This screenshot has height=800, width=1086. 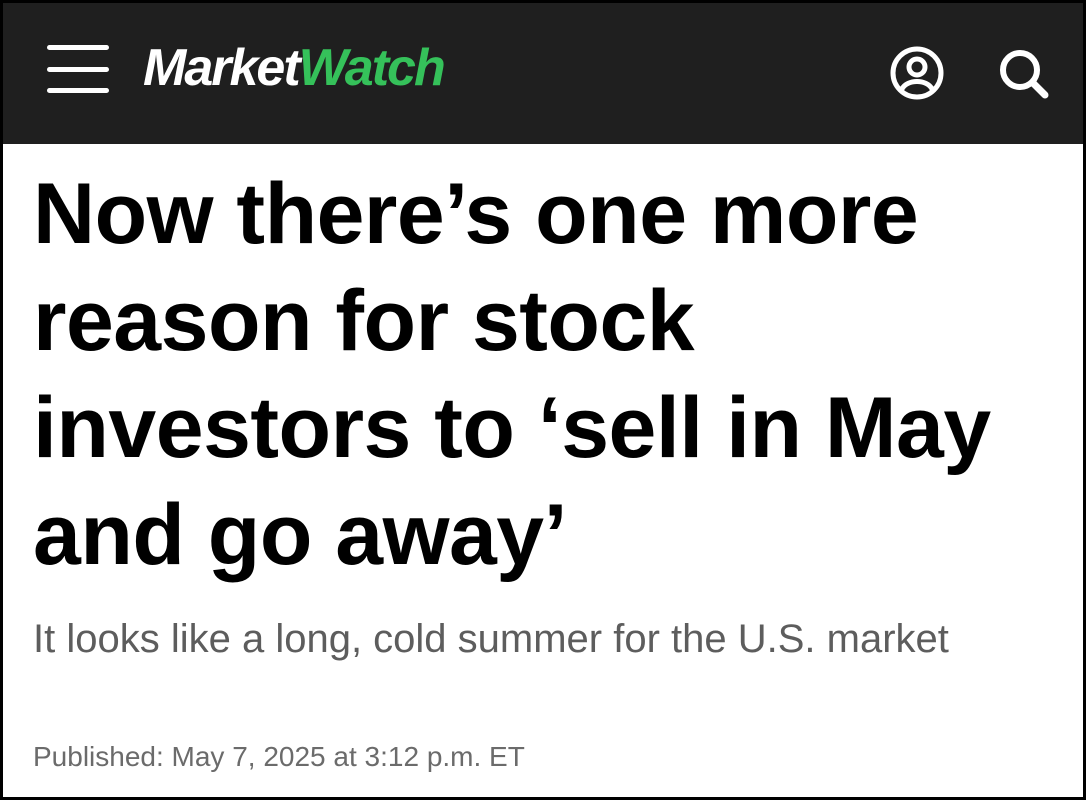 I want to click on logo-text-watch: Watch, so click(x=372, y=68).